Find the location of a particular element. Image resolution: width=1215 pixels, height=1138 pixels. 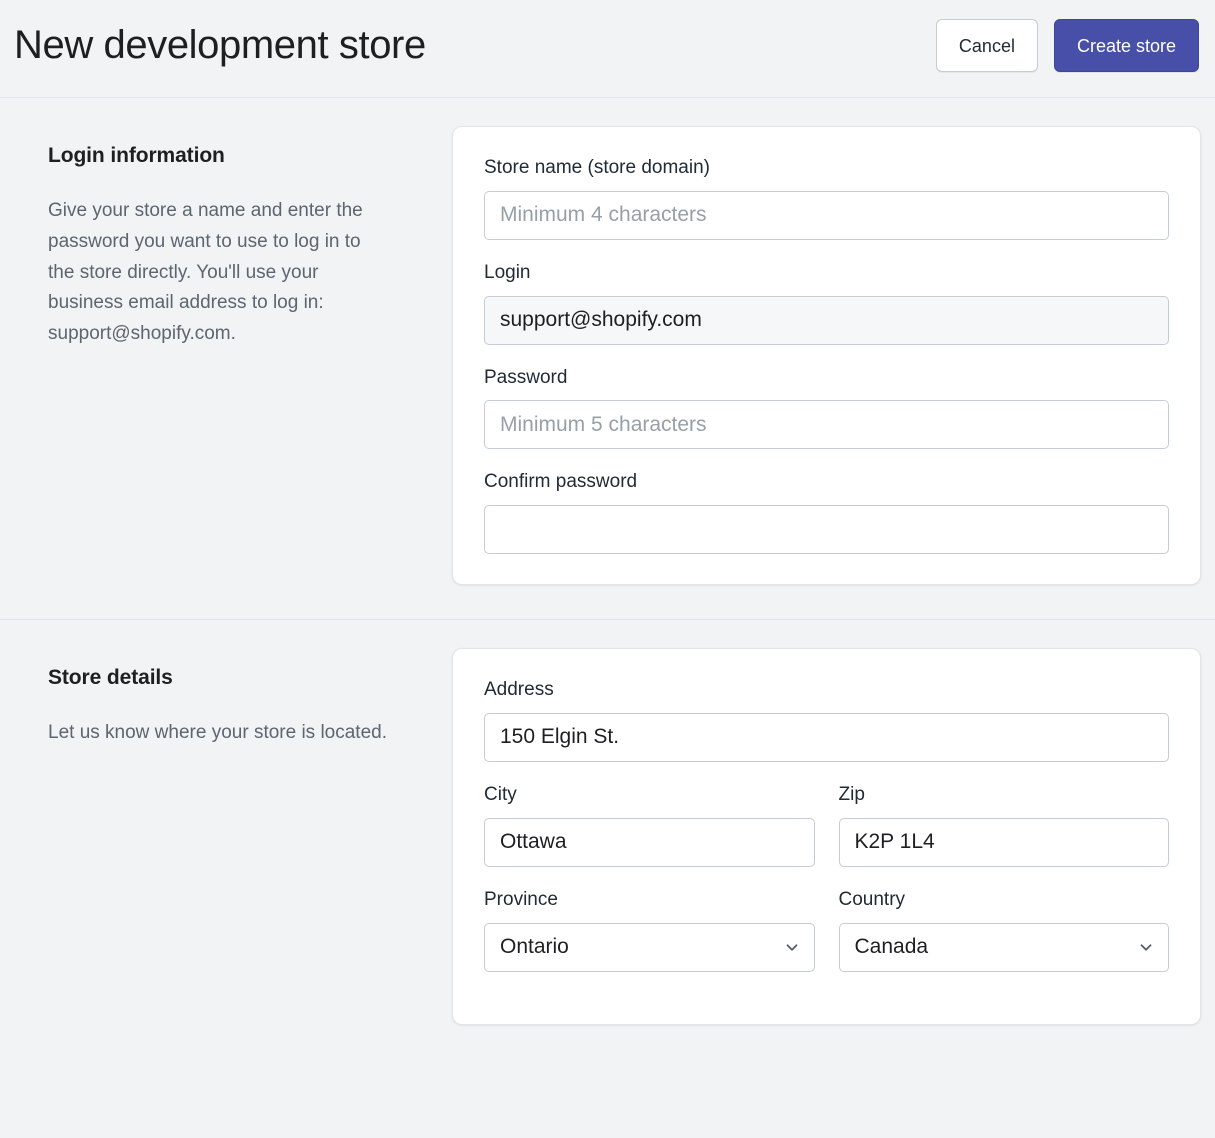

header-actions: Cancel Create store is located at coordinates (1067, 48).